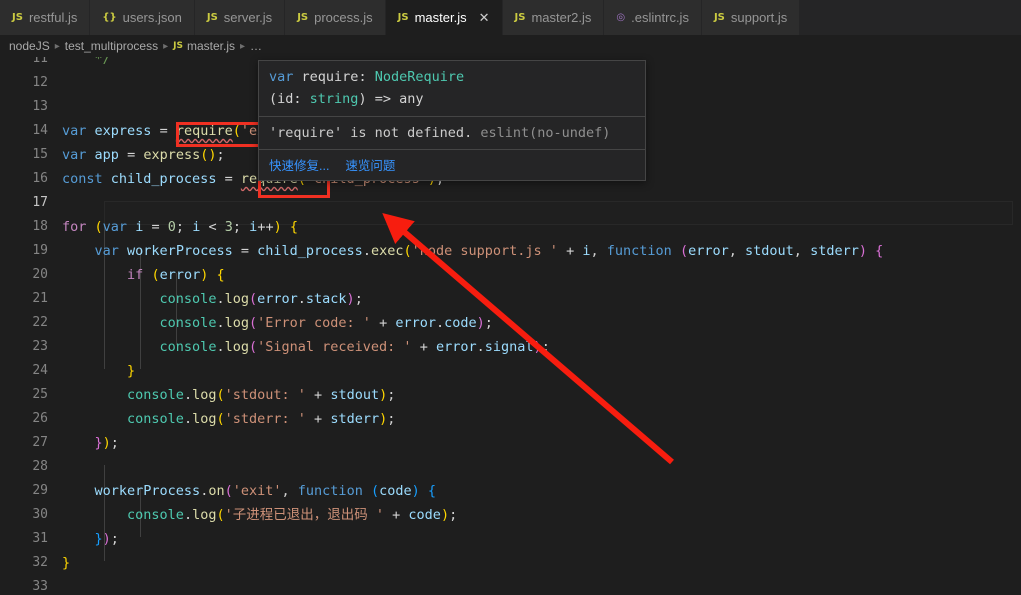  I want to click on tab-label: master.js, so click(440, 17).